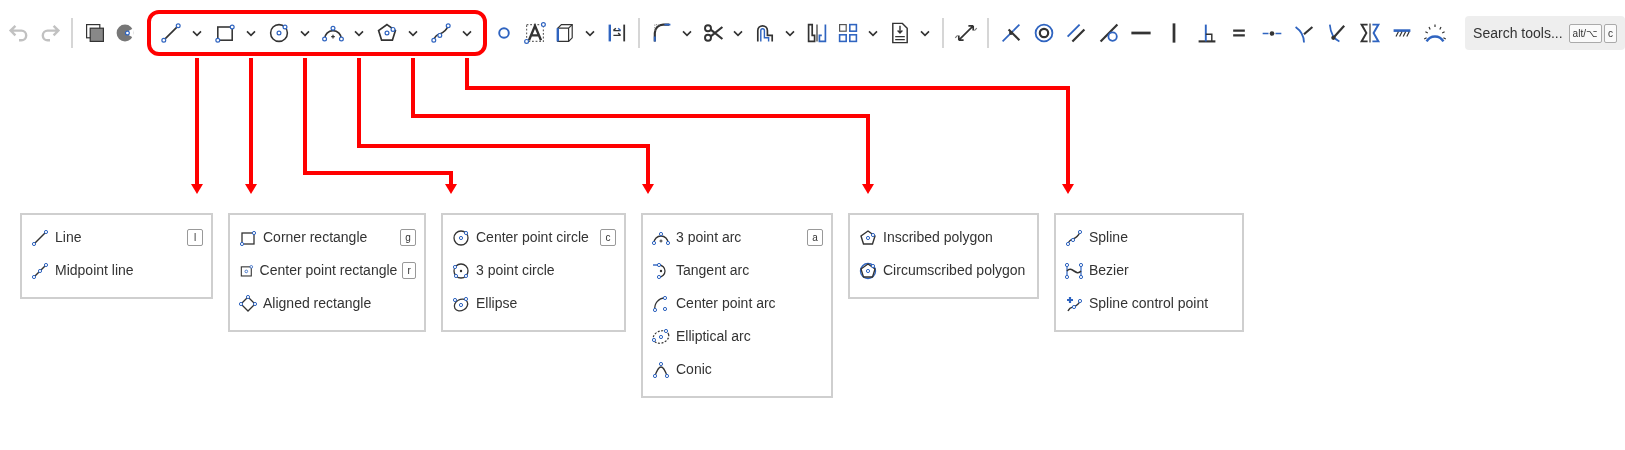 This screenshot has height=450, width=1625. I want to click on menu-item: Spline control point, so click(1149, 303).